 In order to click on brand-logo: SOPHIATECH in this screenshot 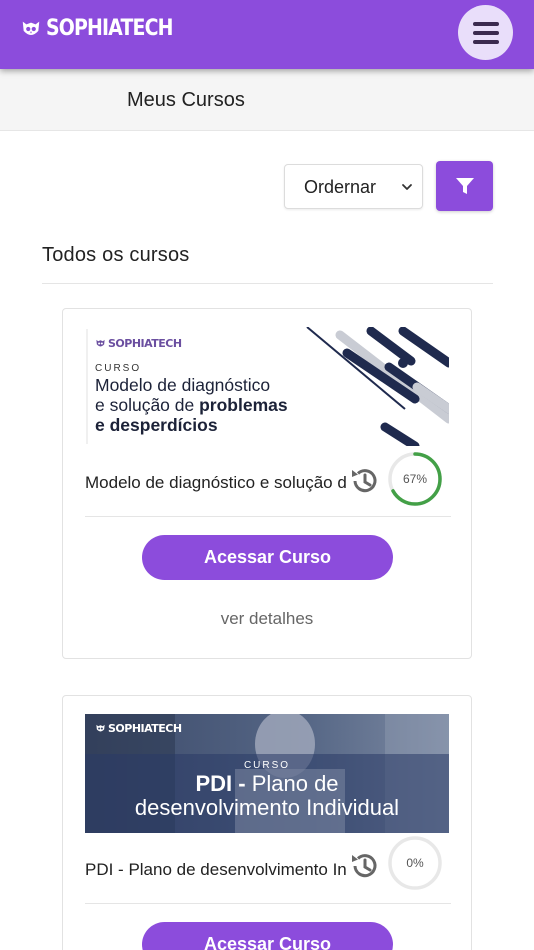, I will do `click(106, 28)`.